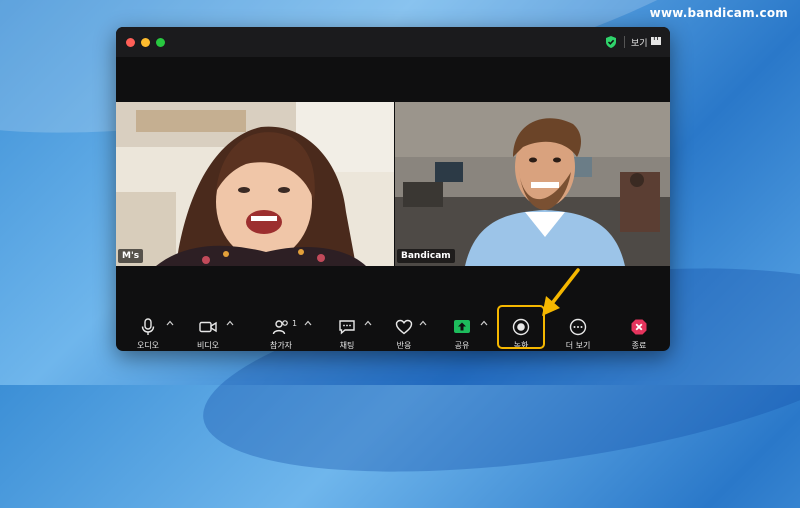  I want to click on shield-icon, so click(611, 42).